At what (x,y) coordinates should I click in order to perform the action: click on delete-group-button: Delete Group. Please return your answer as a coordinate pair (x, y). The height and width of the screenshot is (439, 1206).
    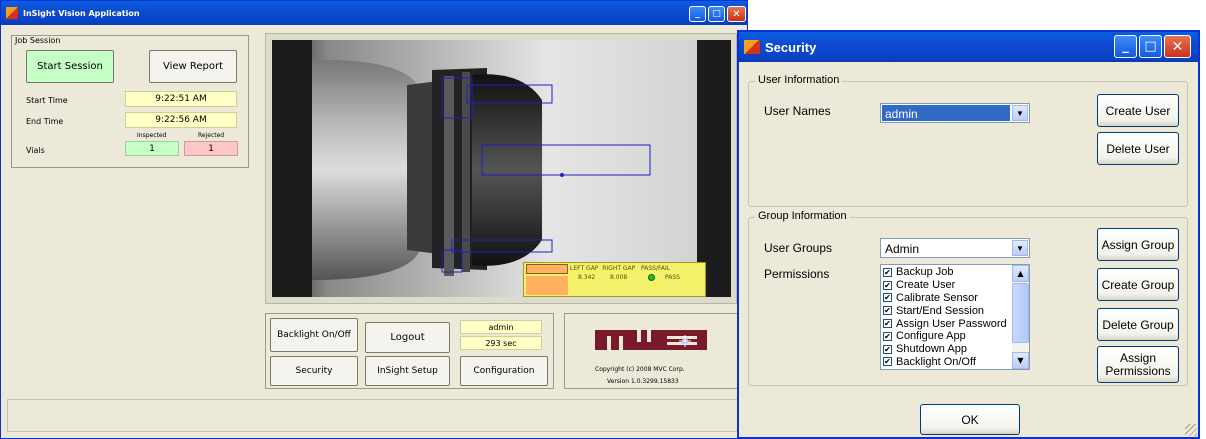
    Looking at the image, I should click on (1138, 324).